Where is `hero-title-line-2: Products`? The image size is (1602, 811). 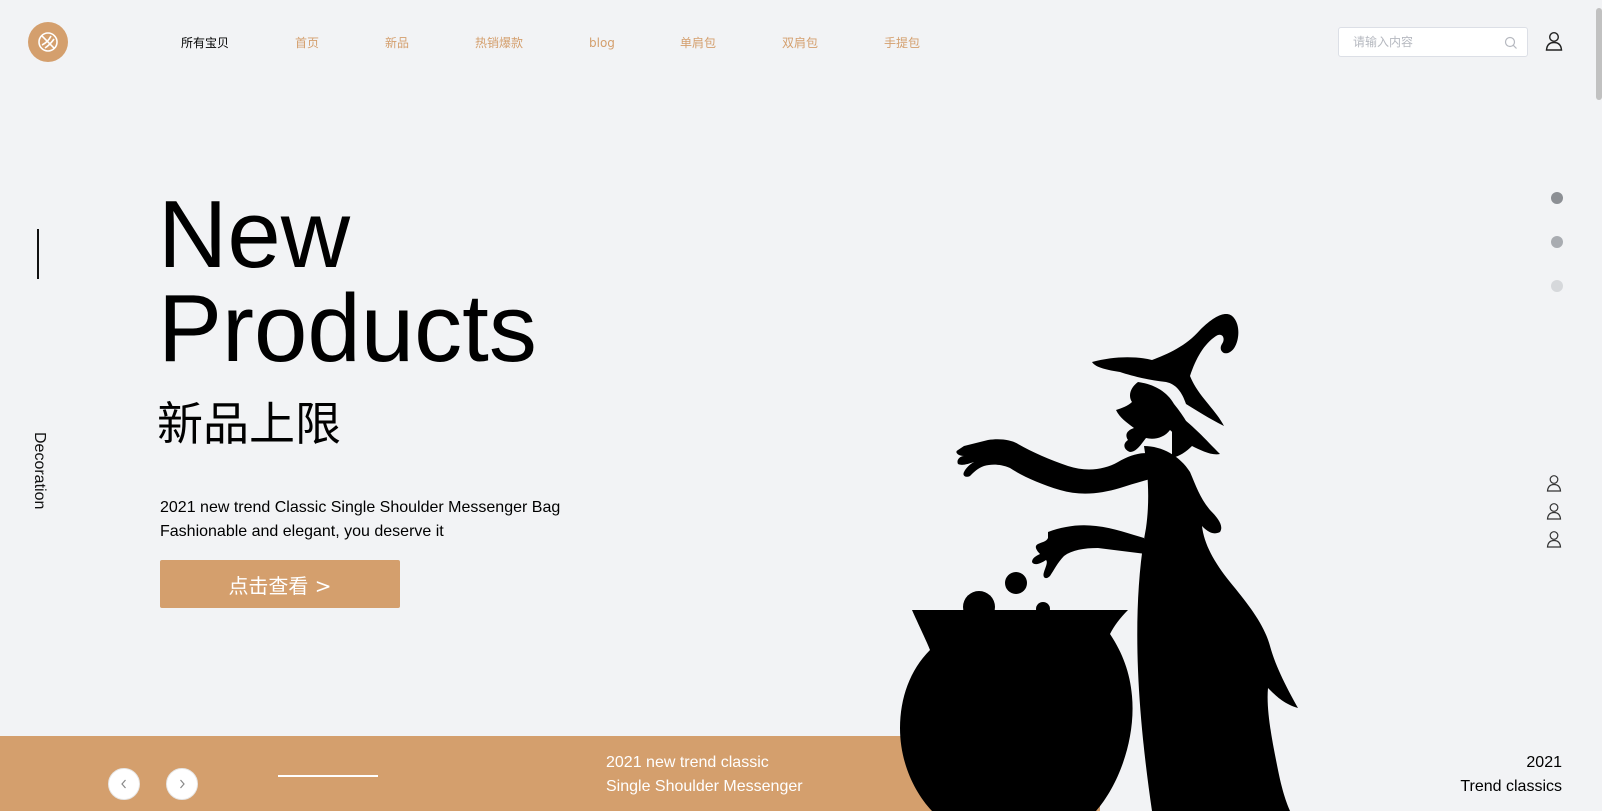 hero-title-line-2: Products is located at coordinates (347, 328).